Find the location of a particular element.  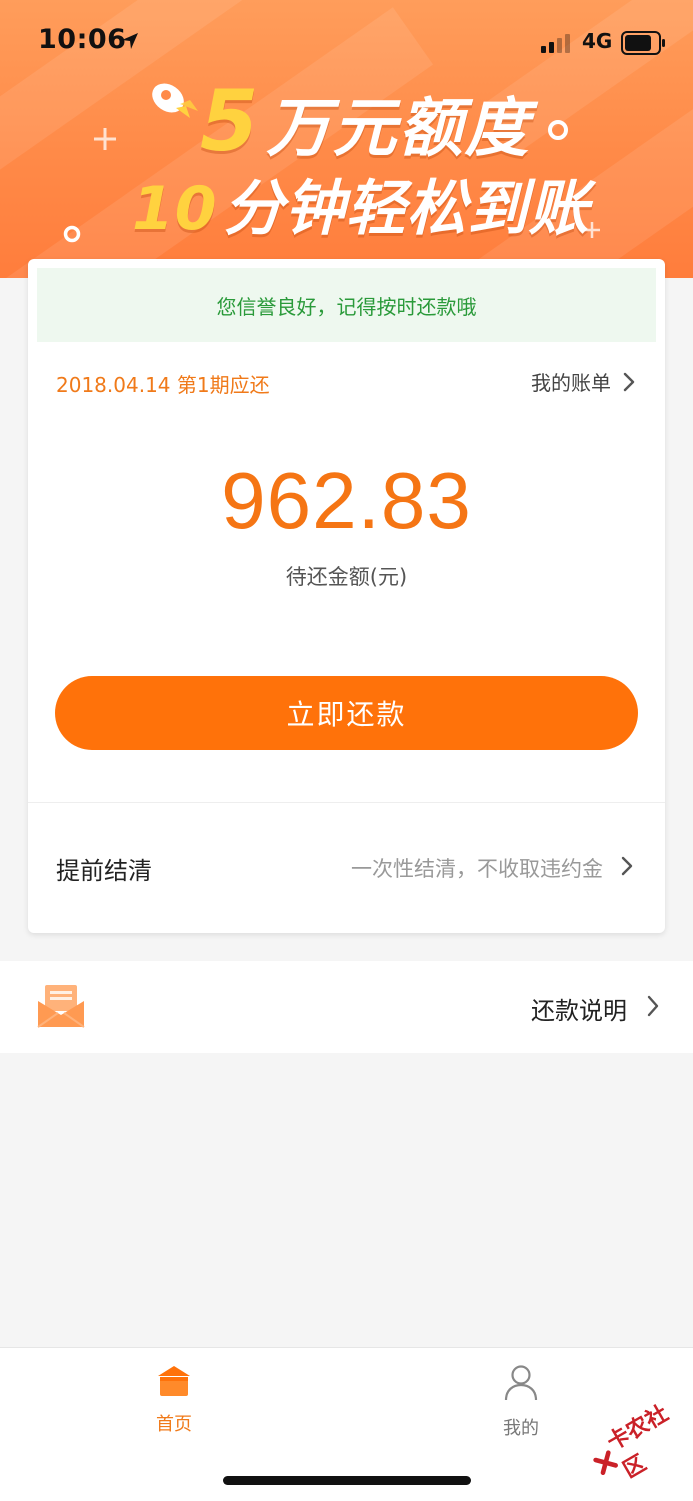

my-bill-link: 我的账单 is located at coordinates (583, 381).